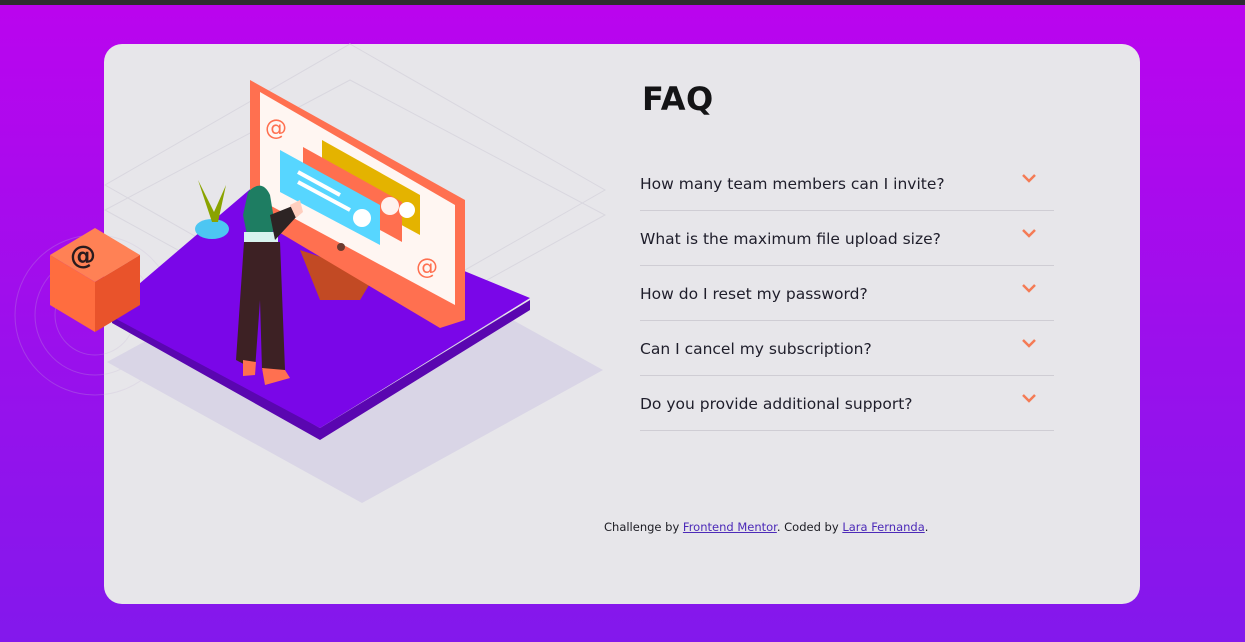  Describe the element at coordinates (776, 404) in the screenshot. I see `faq-question: Do you provide additional support?` at that location.